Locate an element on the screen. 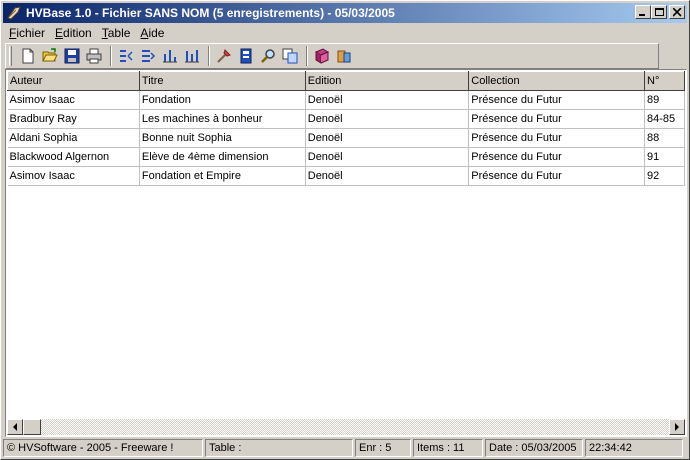  catalog-button is located at coordinates (322, 56).